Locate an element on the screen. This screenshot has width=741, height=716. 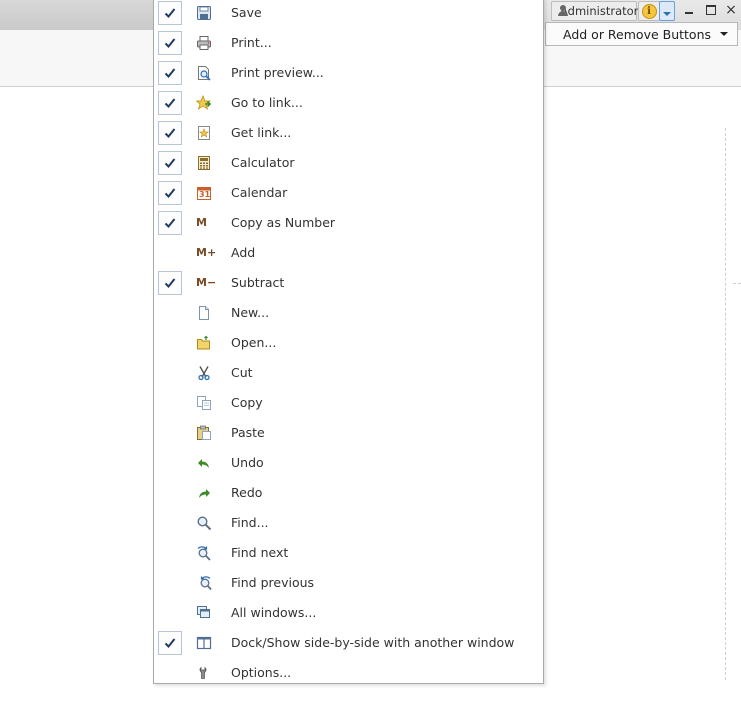
find-icon is located at coordinates (204, 523).